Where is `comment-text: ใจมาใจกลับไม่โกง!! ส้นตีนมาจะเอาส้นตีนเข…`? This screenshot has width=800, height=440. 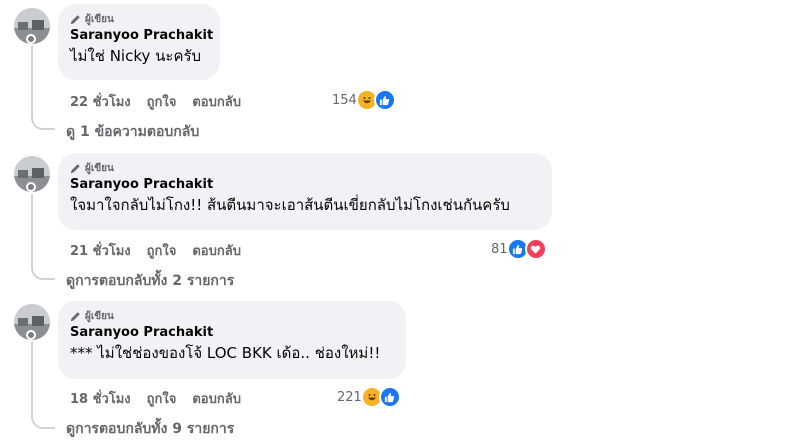 comment-text: ใจมาใจกลับไม่โกง!! ส้นตีนมาจะเอาส้นตีนเข… is located at coordinates (290, 205).